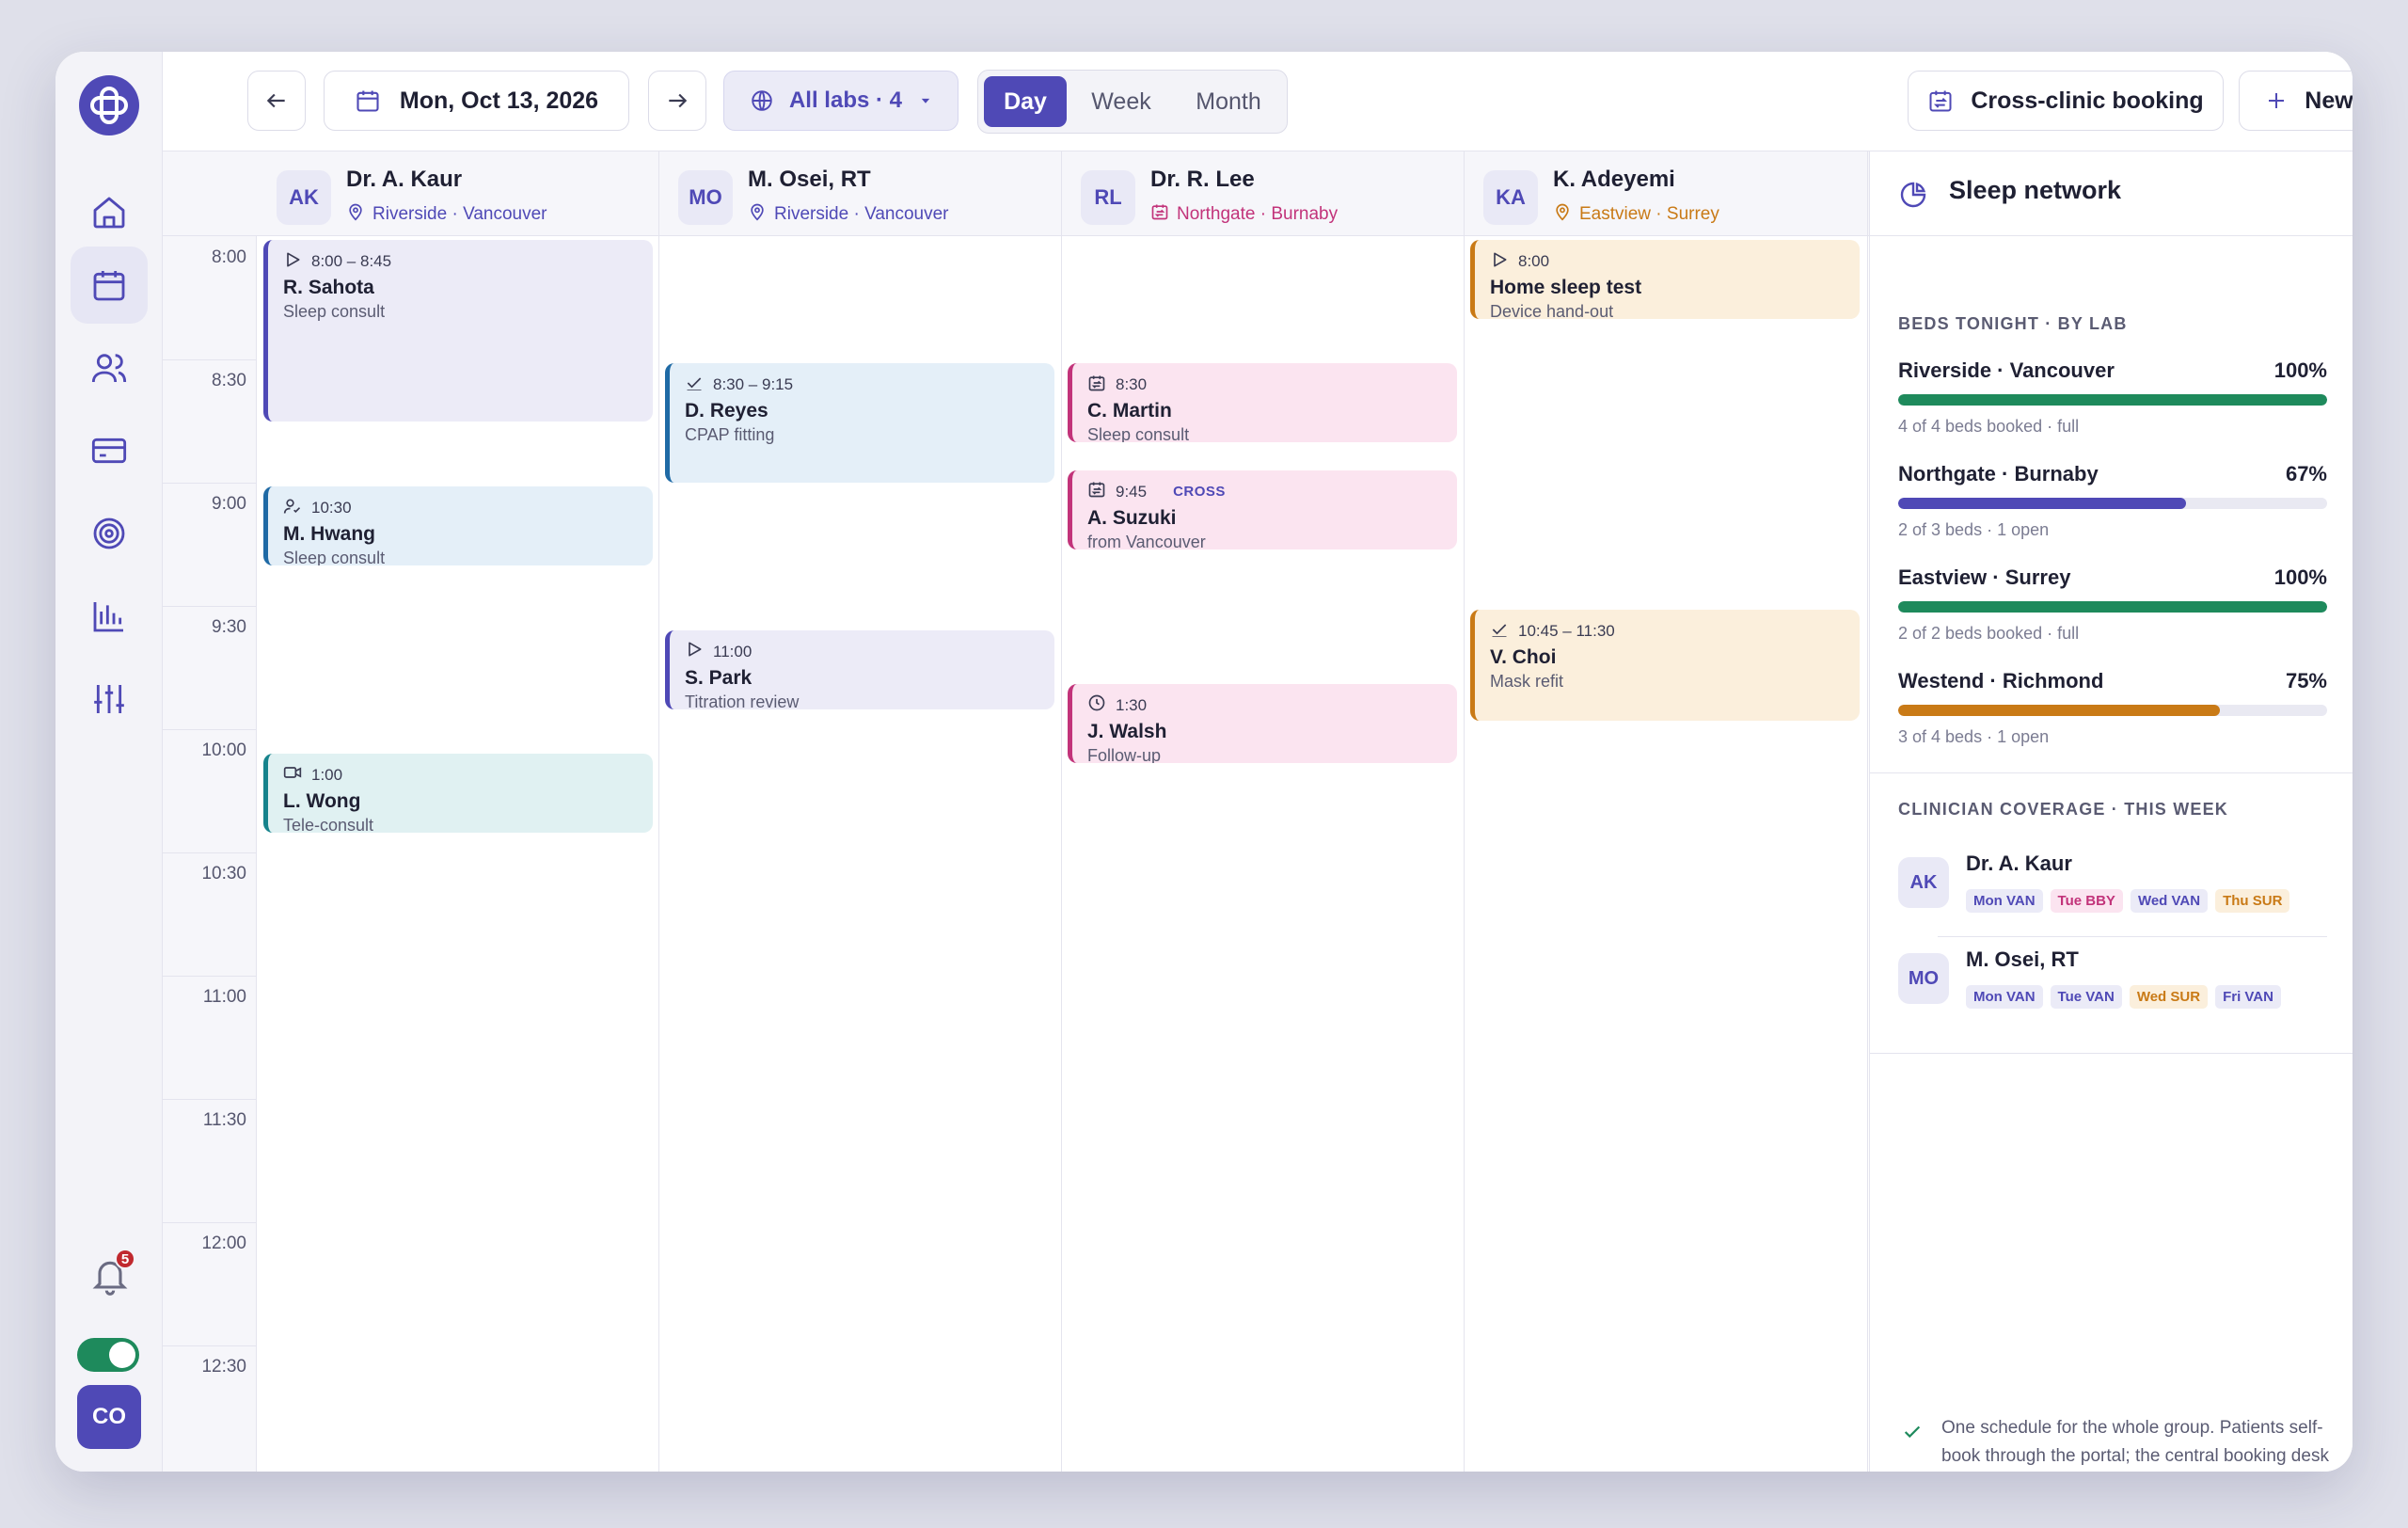 The width and height of the screenshot is (2408, 1528). Describe the element at coordinates (110, 285) in the screenshot. I see `nav-calendar-icon` at that location.